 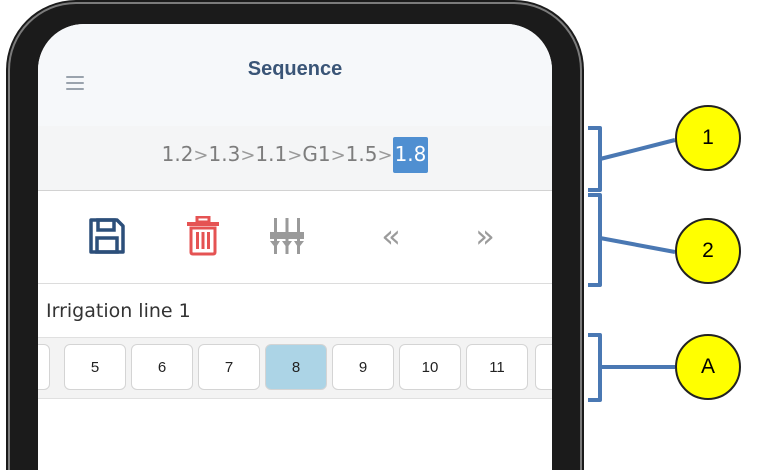 I want to click on callout-a: A, so click(x=708, y=367).